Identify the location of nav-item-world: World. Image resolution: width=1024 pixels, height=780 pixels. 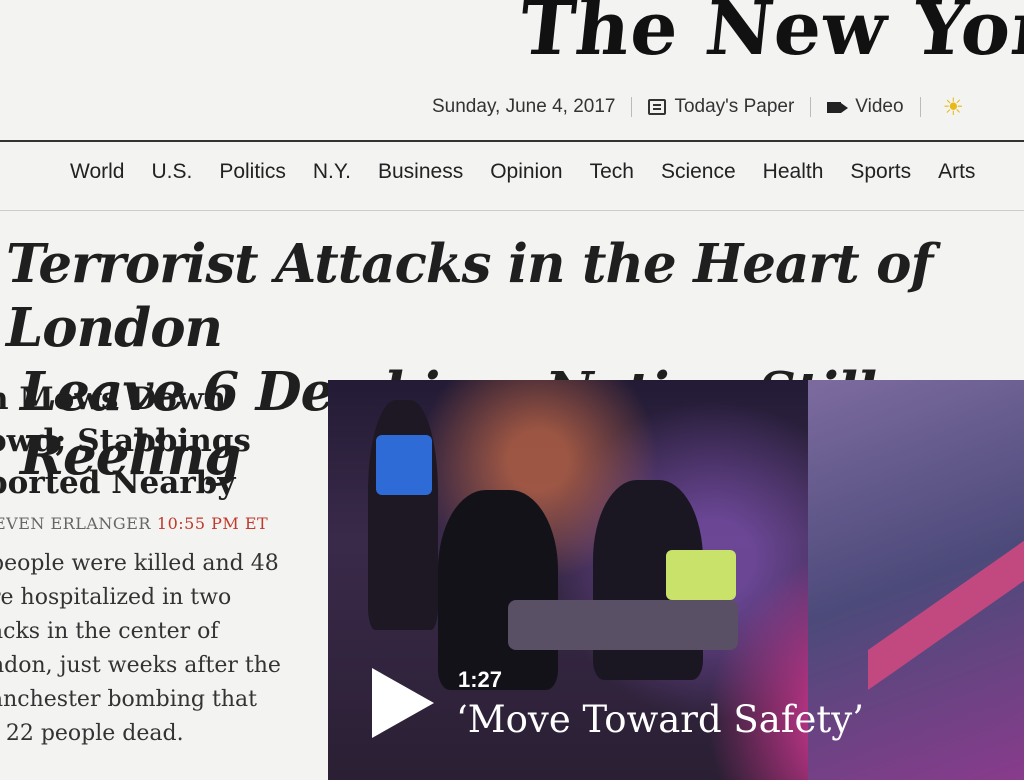
(97, 172).